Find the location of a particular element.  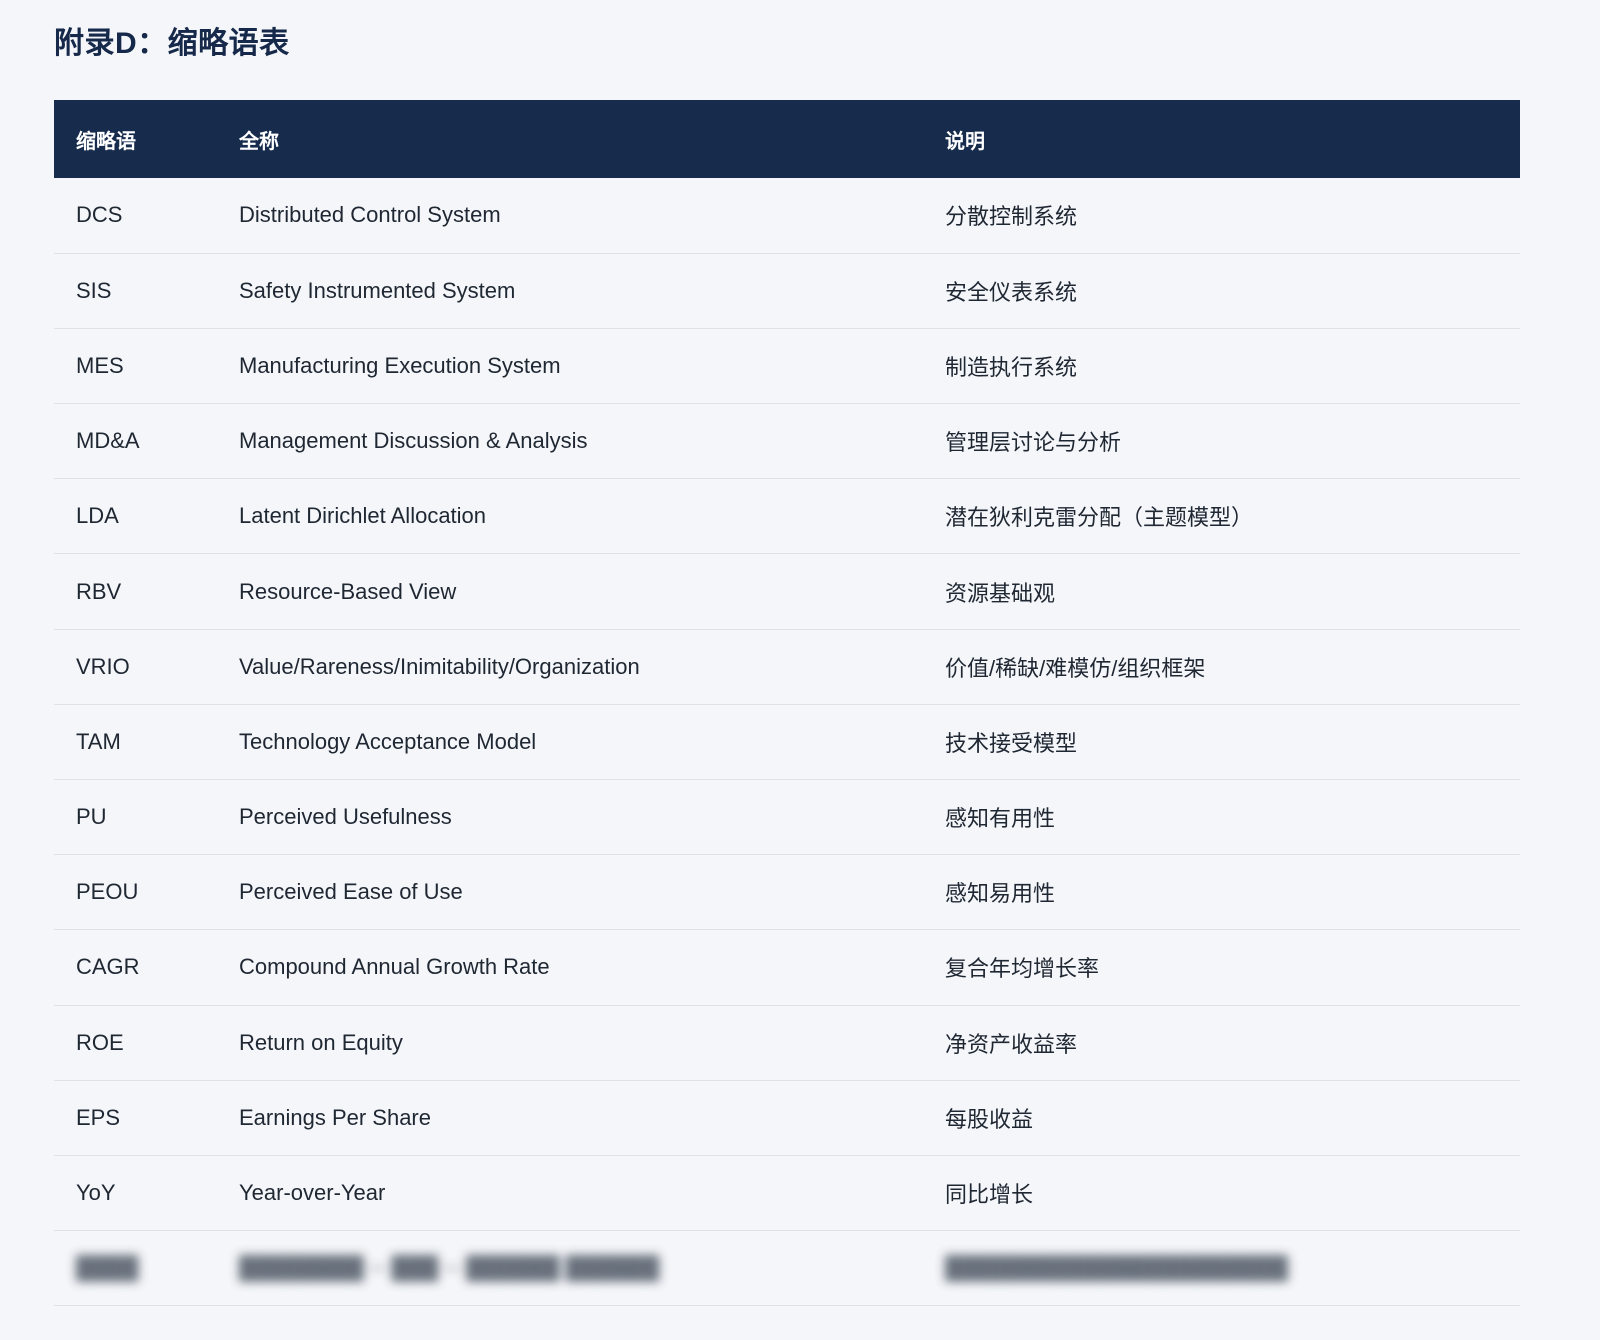

table-row: SIS Safety Instrumented System 安全仪表系统 is located at coordinates (787, 291).